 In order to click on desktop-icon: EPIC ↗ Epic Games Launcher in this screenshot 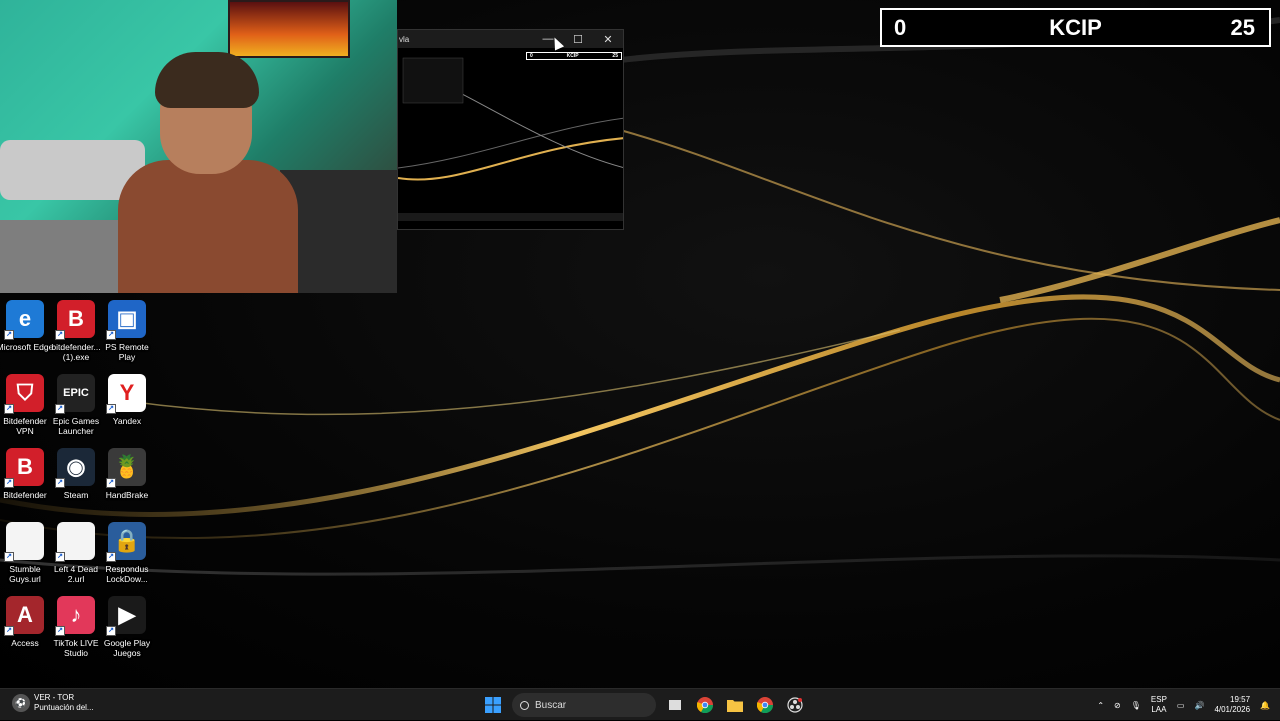, I will do `click(76, 409)`.